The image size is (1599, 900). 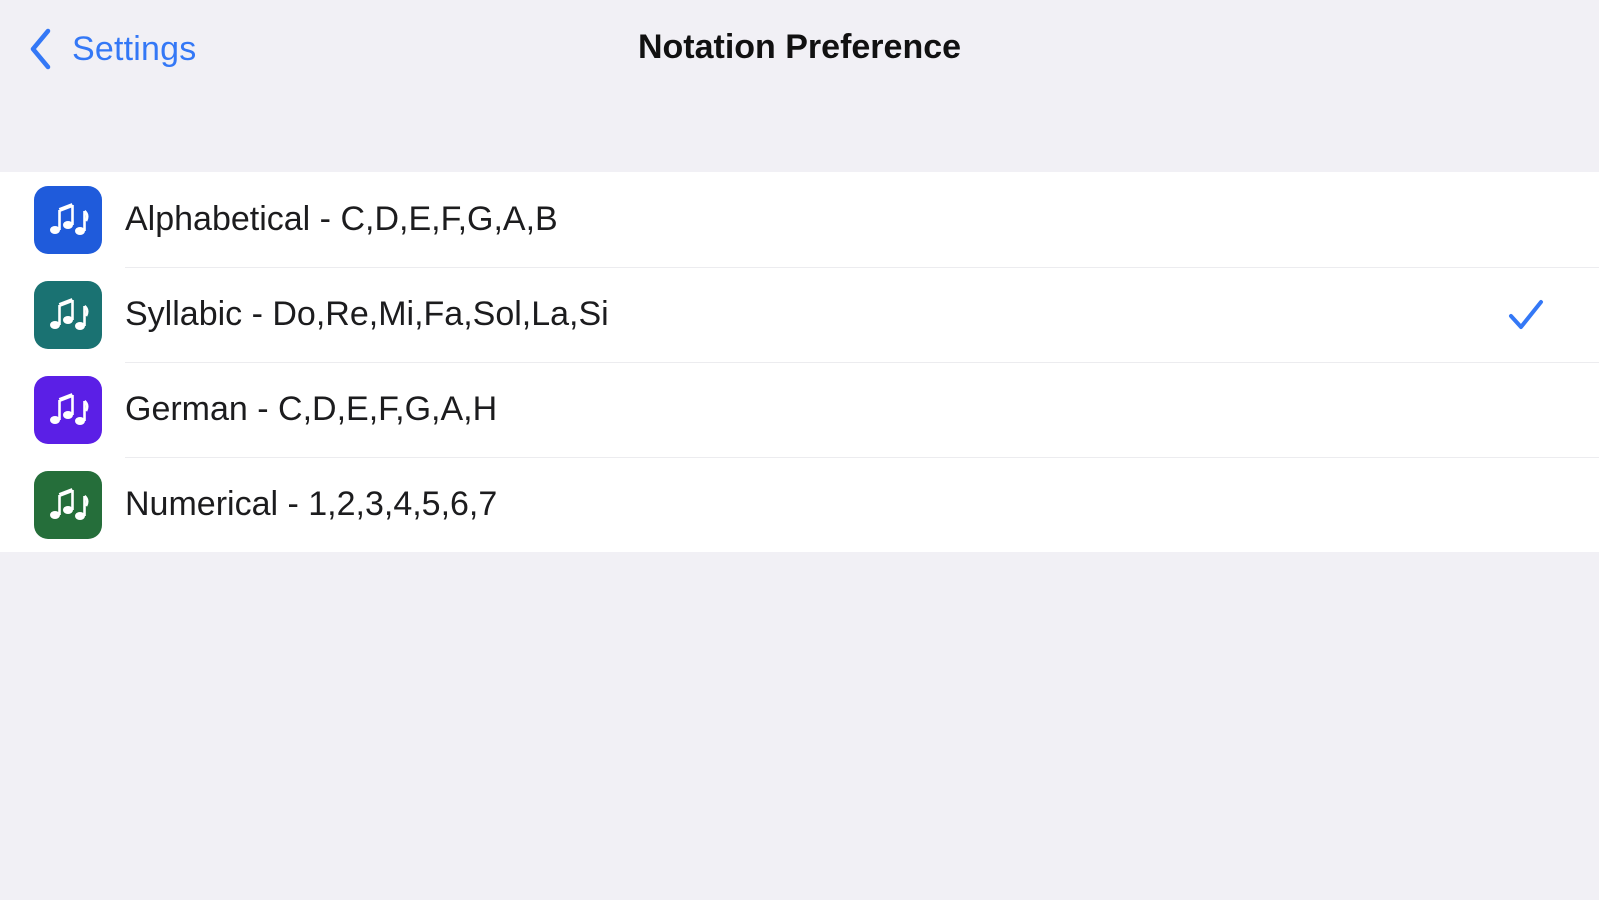 I want to click on option-label: Syllabic - Do,Re,Mi,Fa,Sol,La,Si, so click(x=367, y=314).